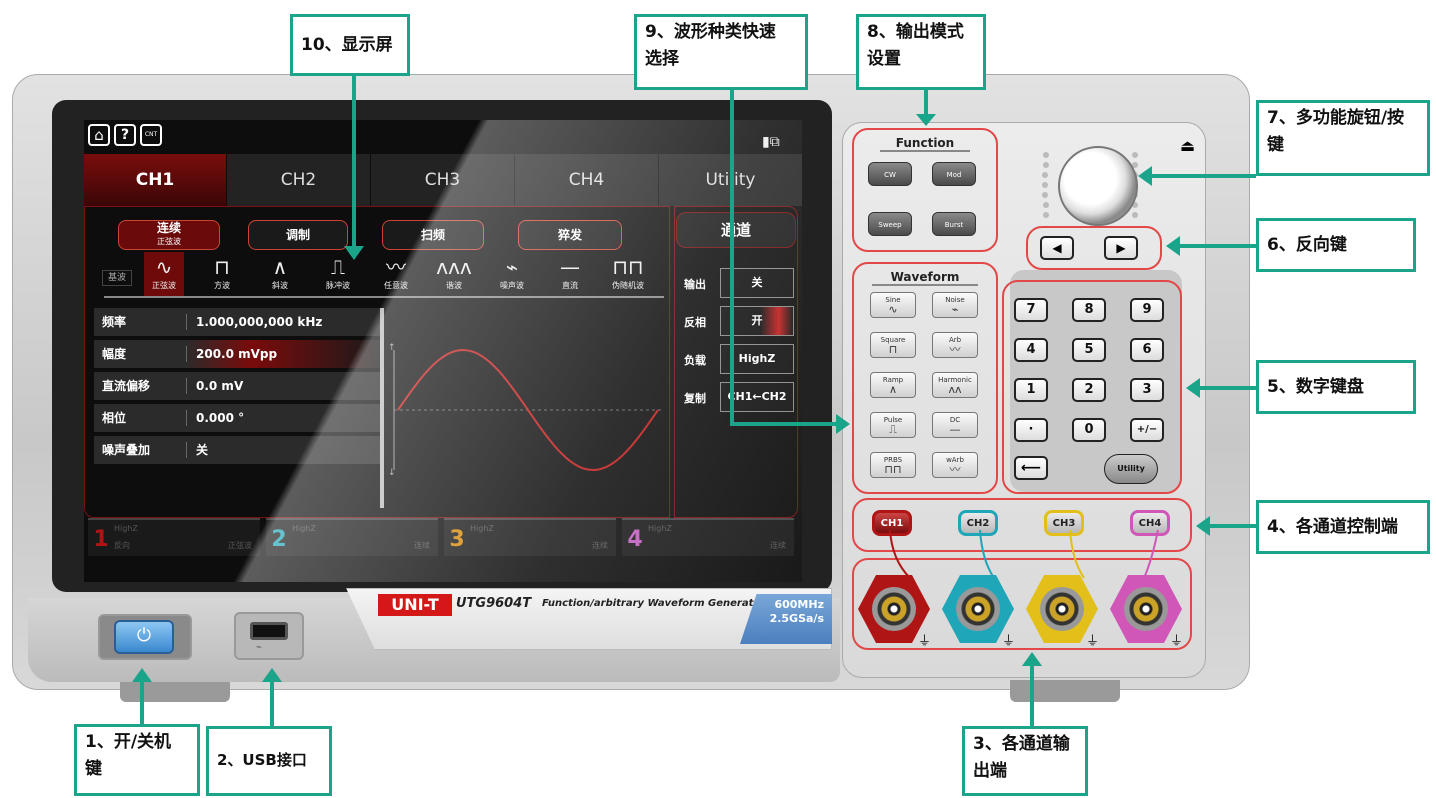  I want to click on numpad-key: 2, so click(1089, 390).